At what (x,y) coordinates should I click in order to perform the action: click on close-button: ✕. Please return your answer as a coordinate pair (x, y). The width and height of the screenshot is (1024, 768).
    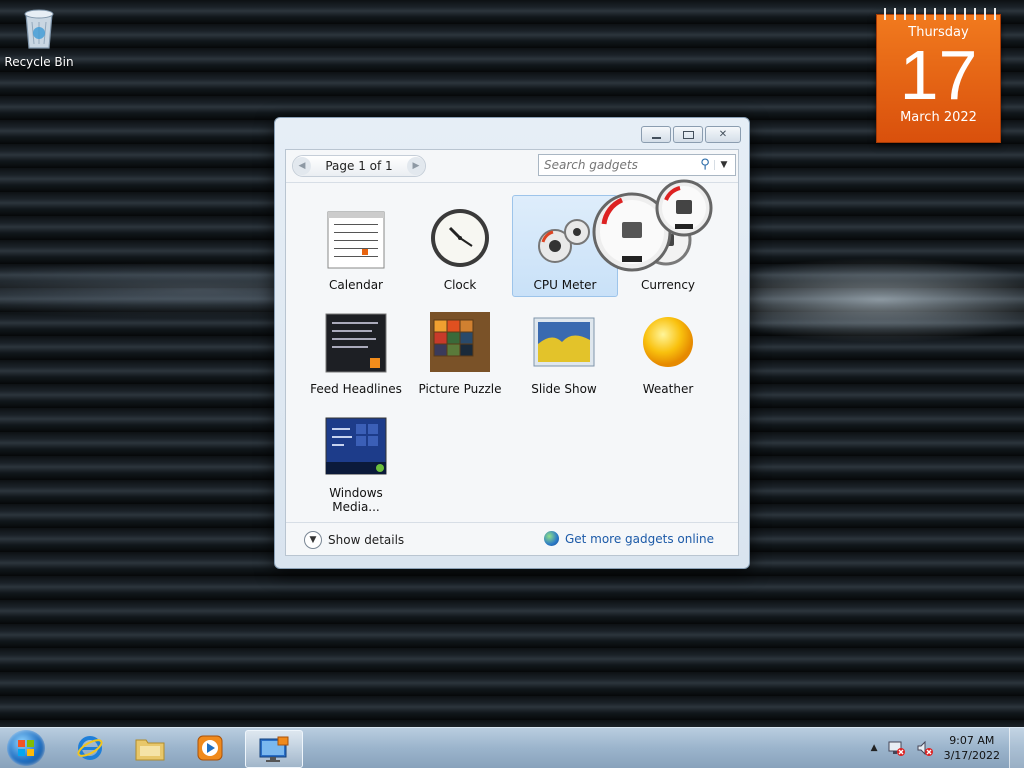
    Looking at the image, I should click on (723, 134).